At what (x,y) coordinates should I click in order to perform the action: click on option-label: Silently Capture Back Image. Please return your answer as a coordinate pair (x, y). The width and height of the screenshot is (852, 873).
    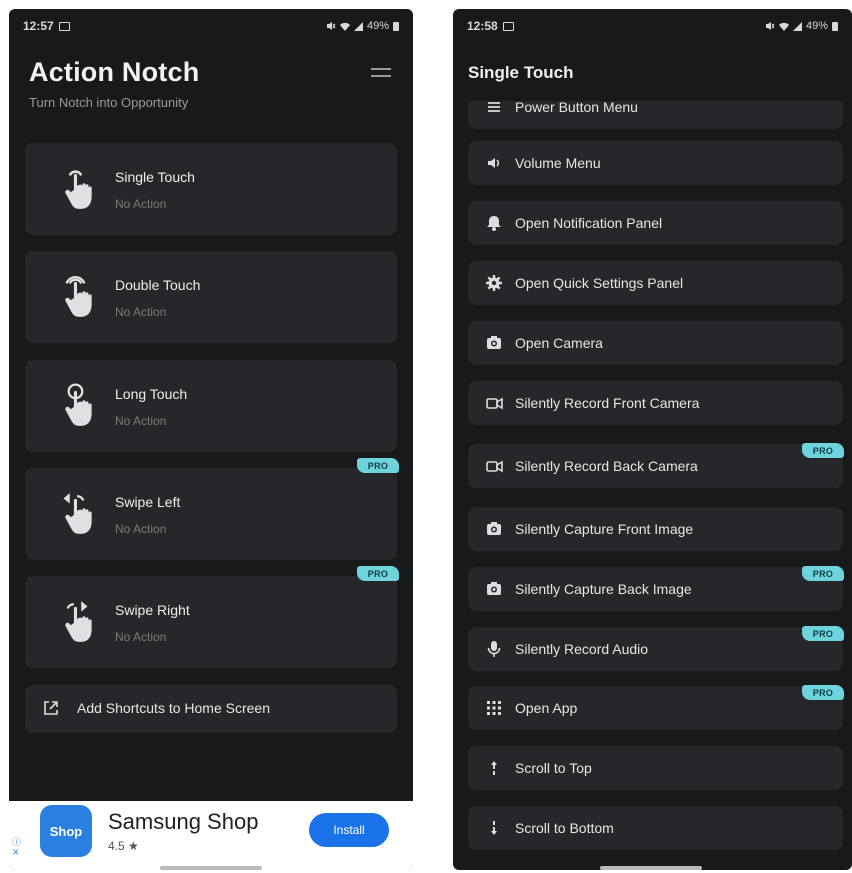
    Looking at the image, I should click on (603, 589).